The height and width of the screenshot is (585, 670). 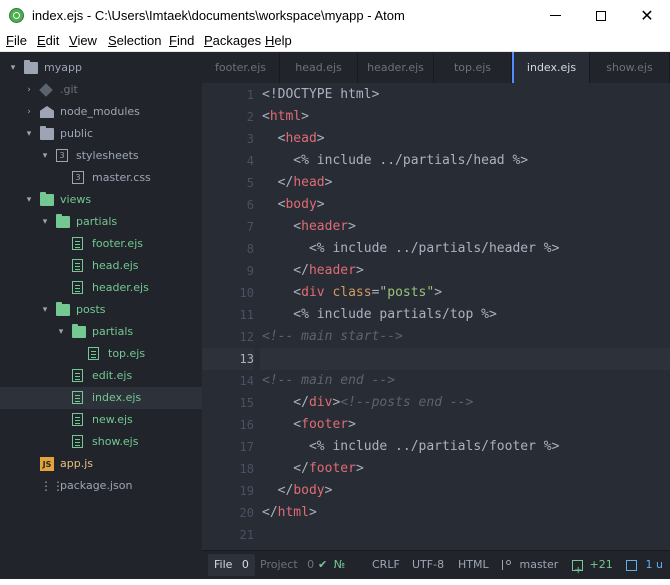 I want to click on tree-item-show-ejs: show.ejs, so click(x=101, y=442).